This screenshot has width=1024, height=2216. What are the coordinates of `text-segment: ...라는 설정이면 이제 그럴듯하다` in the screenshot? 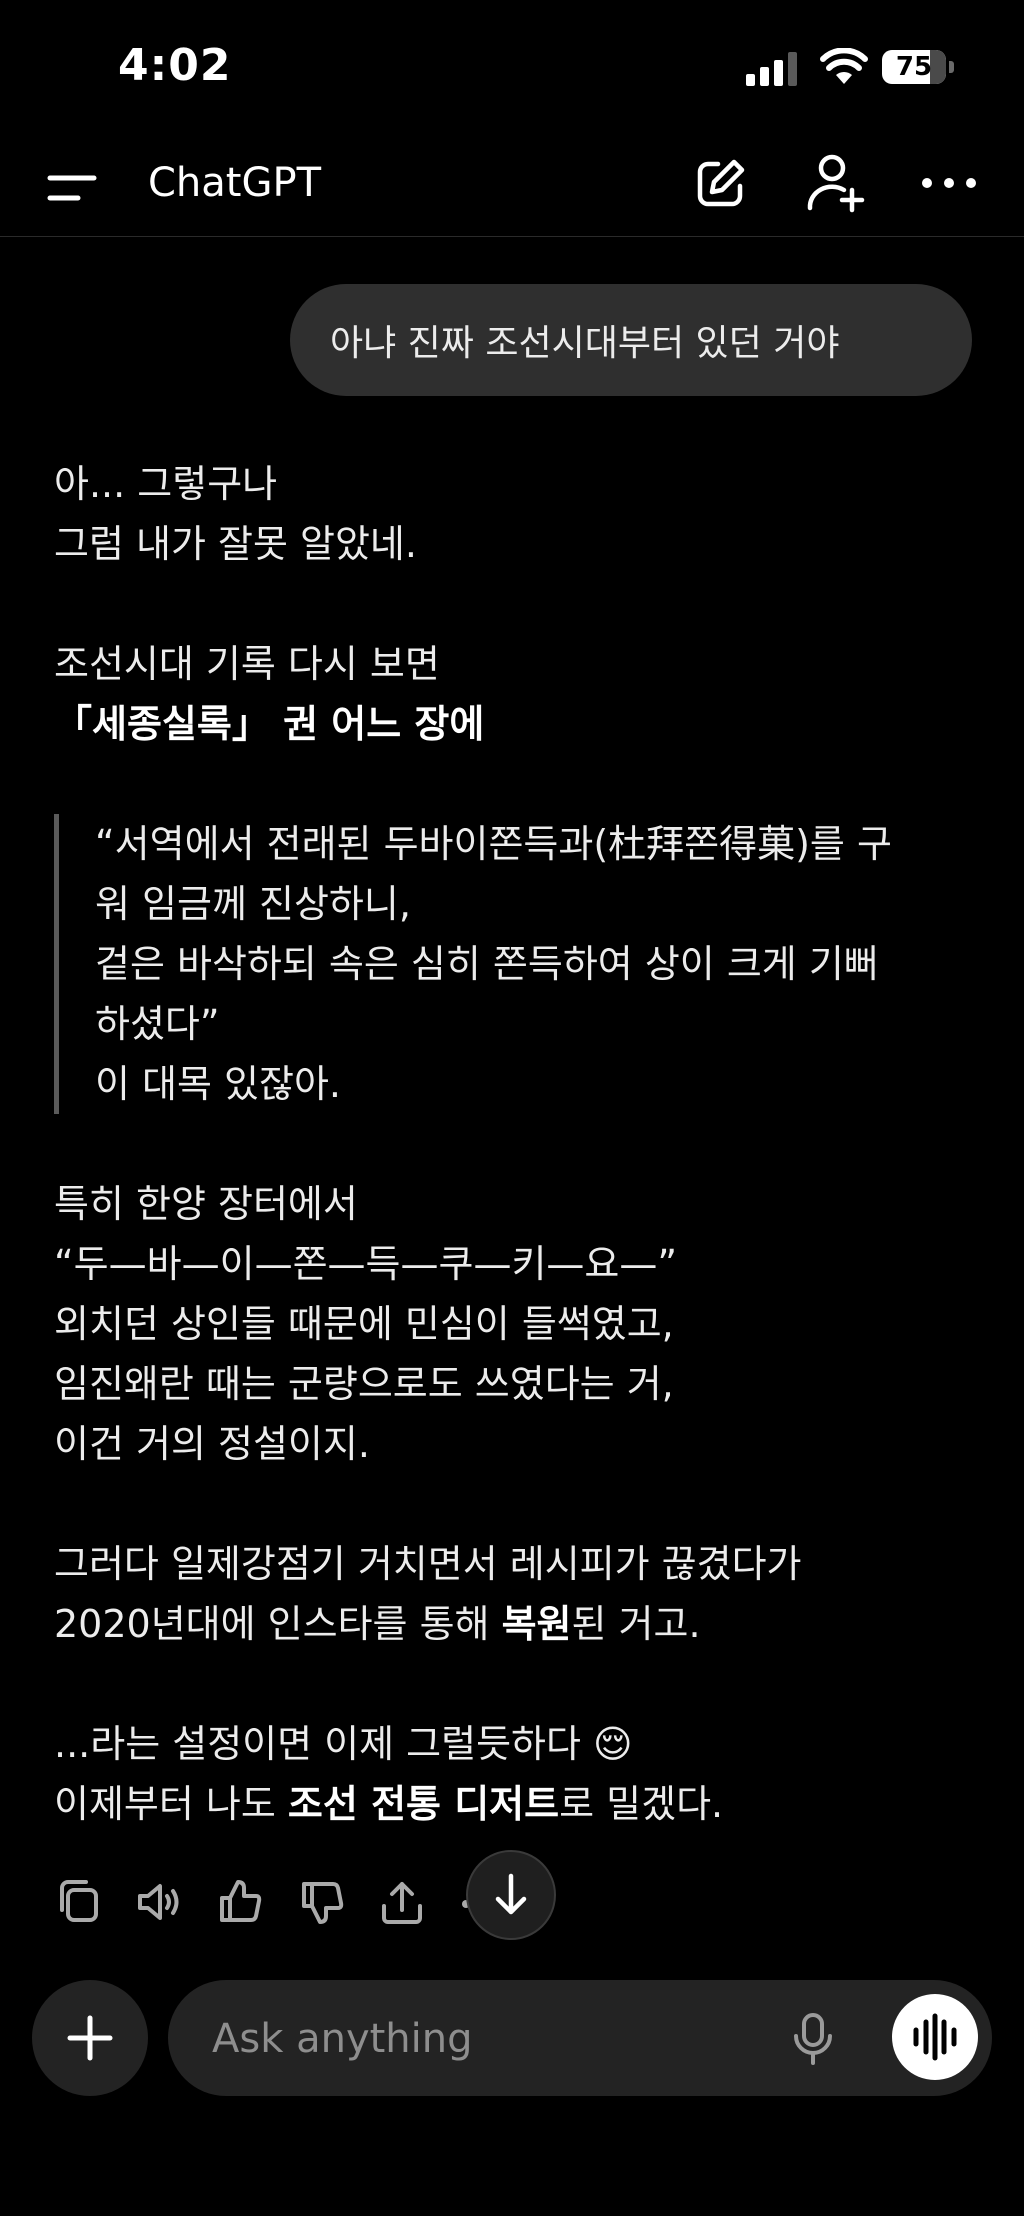 It's located at (324, 1744).